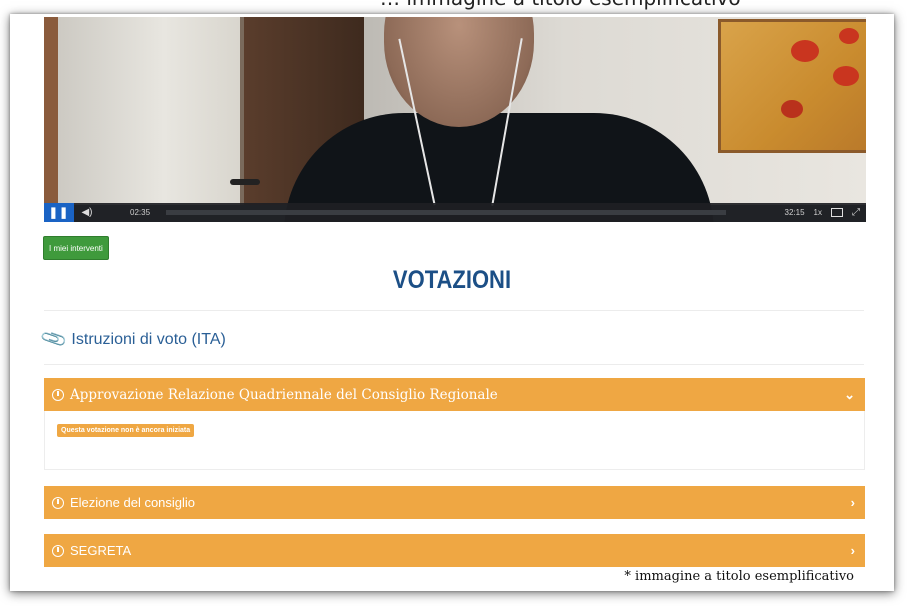 The height and width of the screenshot is (606, 907). I want to click on video-controls-right: 32:15 1x ⤢, so click(822, 212).